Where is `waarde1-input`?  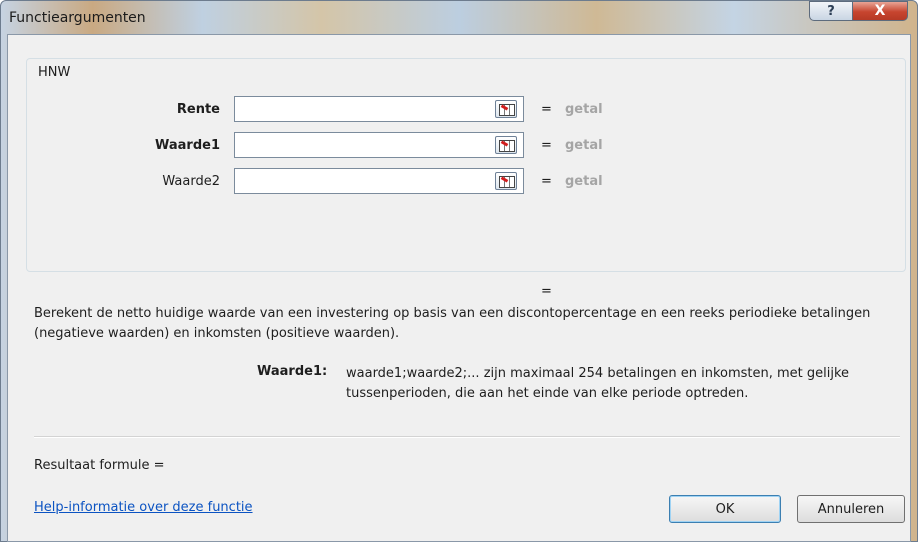
waarde1-input is located at coordinates (379, 145).